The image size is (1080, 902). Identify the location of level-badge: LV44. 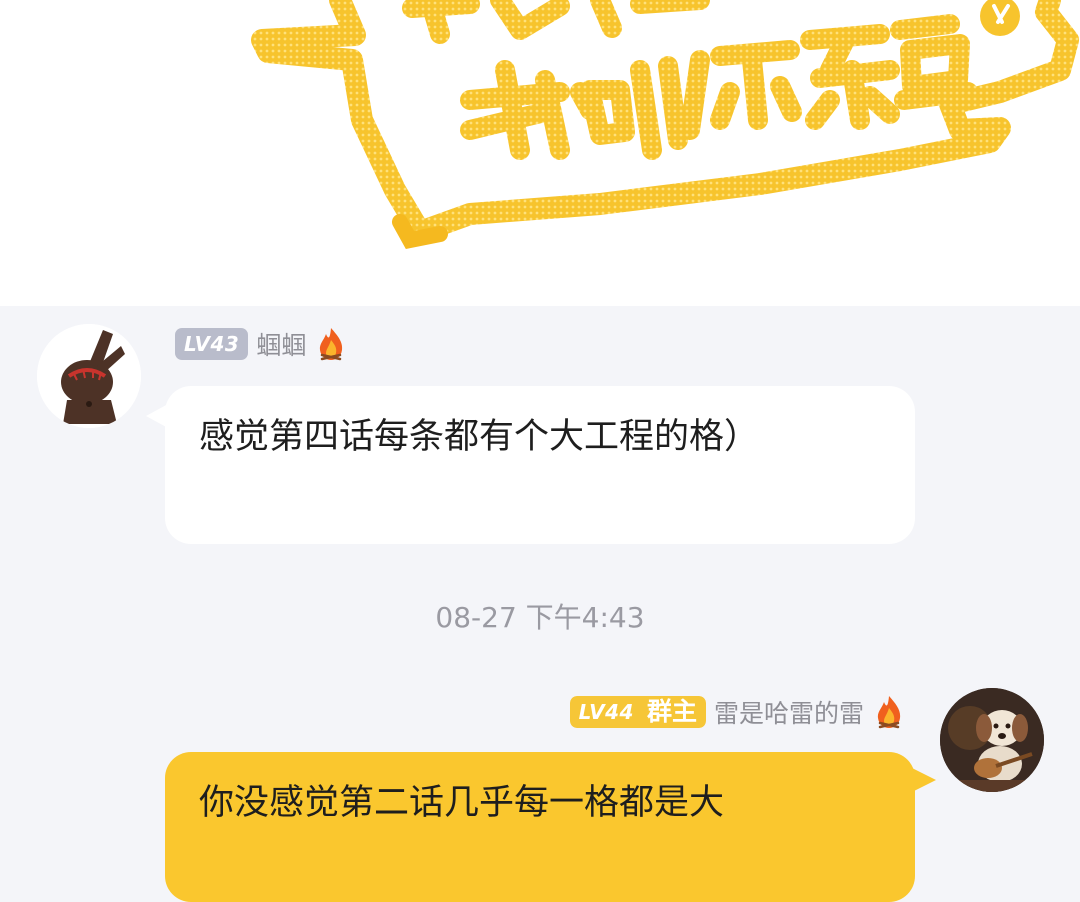
(606, 712).